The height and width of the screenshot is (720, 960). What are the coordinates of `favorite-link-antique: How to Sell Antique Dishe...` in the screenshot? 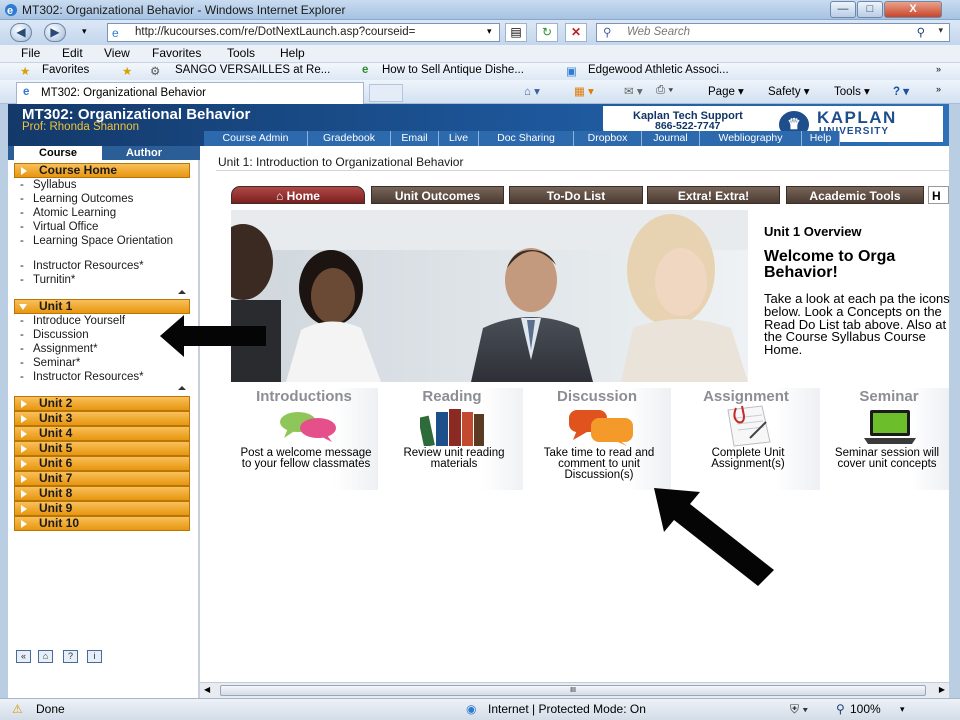 It's located at (453, 70).